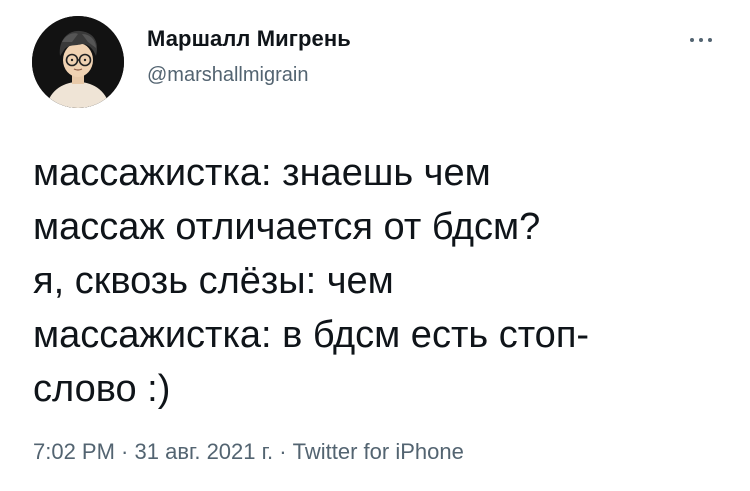 Image resolution: width=750 pixels, height=491 pixels. What do you see at coordinates (262, 173) in the screenshot?
I see `tweet-text-line: массажистка: знаешь чем` at bounding box center [262, 173].